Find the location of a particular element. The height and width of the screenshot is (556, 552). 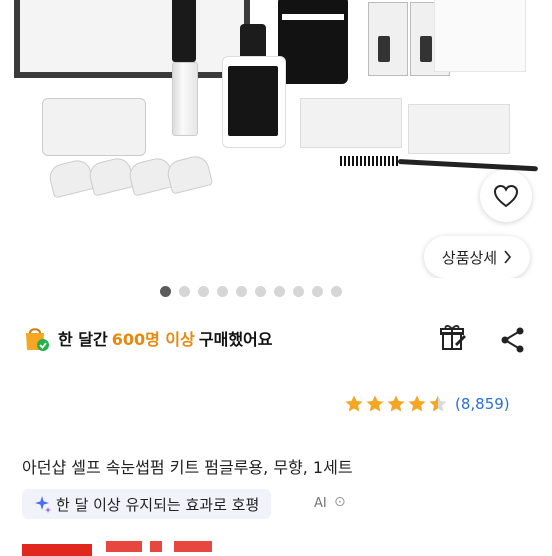

bottle-label is located at coordinates (253, 101).